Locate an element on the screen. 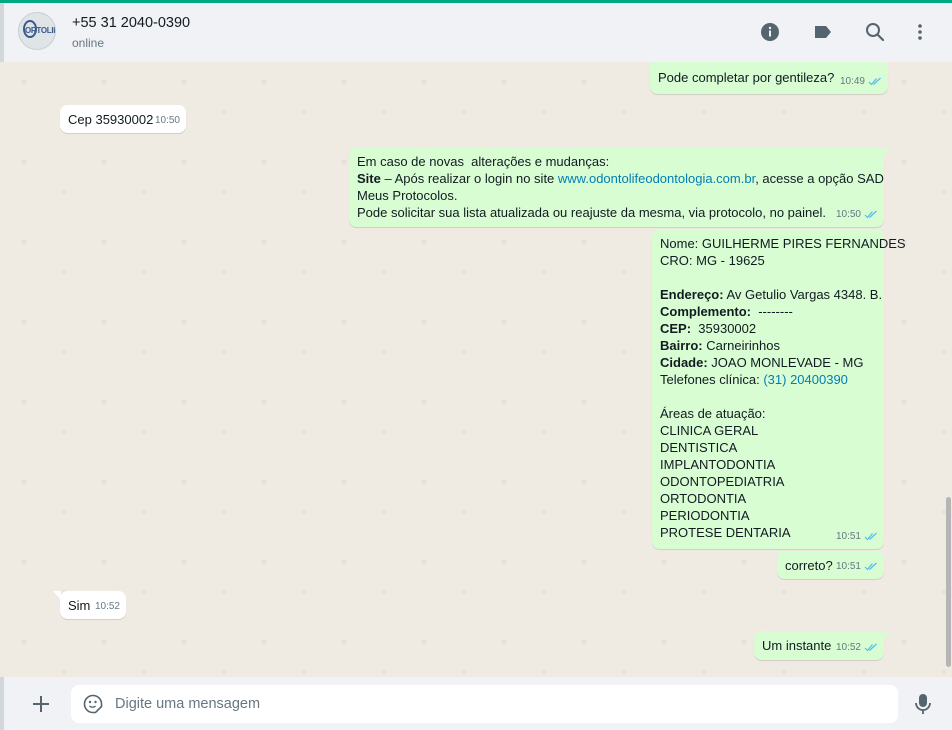 The width and height of the screenshot is (952, 730). message-time: 10:49 is located at coordinates (852, 81).